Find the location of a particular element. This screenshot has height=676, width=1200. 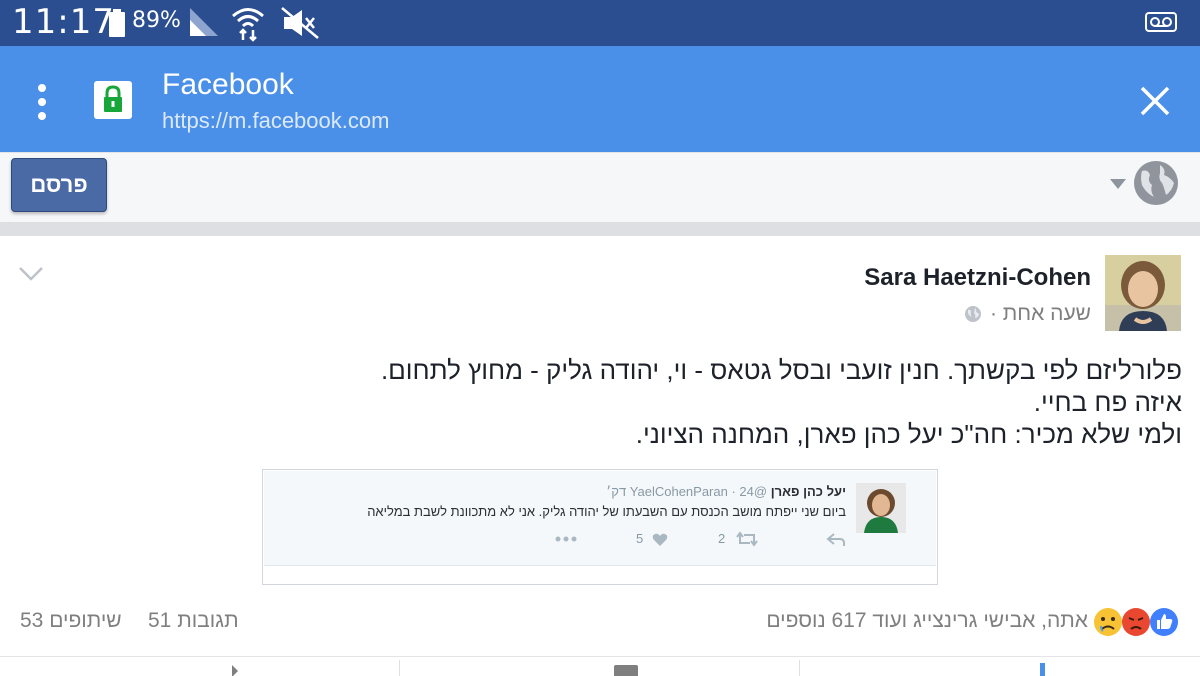

tweet-header: יעל כהן פארן @YaelCohenParan · 24 דק׳ is located at coordinates (726, 491).